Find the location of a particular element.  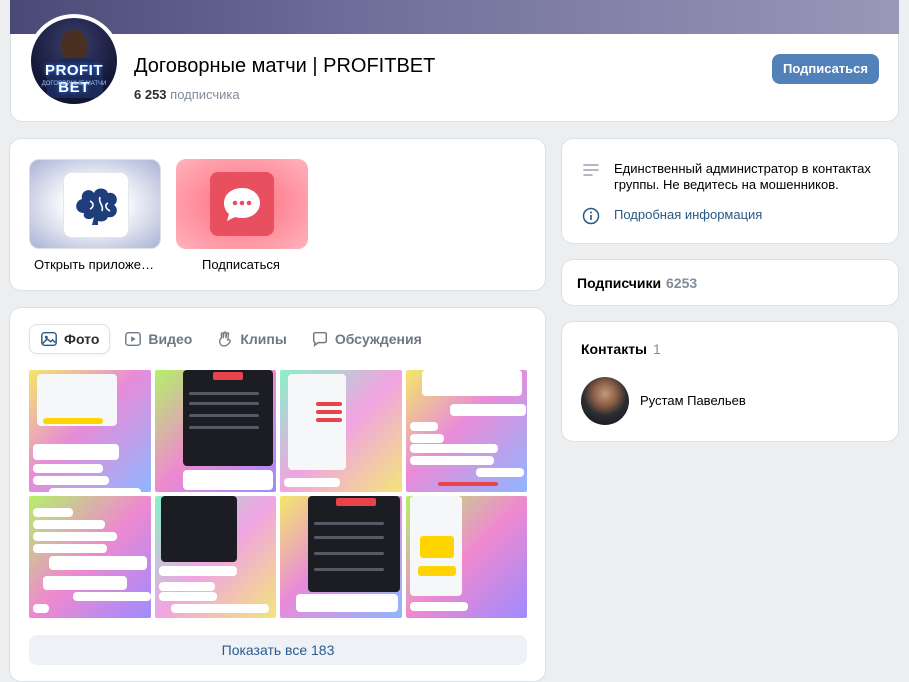

media-tabs: Фото Видео Клипы Обсуждения is located at coordinates (230, 339).